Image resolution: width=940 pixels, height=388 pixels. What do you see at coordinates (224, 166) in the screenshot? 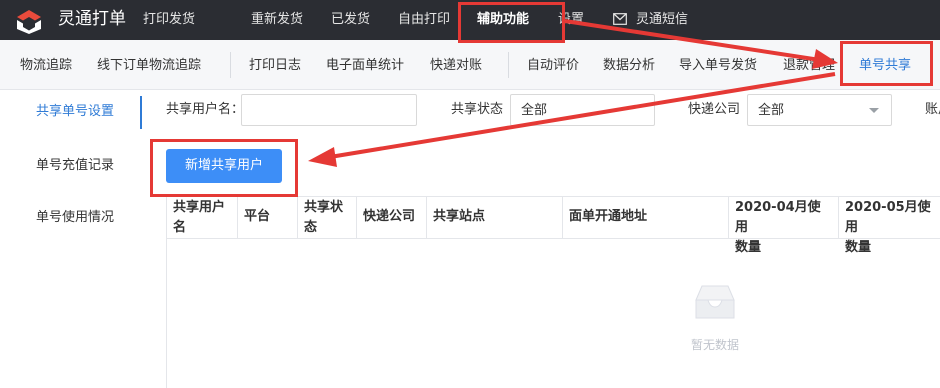
I see `add-share-user-button: 新增共享用户` at bounding box center [224, 166].